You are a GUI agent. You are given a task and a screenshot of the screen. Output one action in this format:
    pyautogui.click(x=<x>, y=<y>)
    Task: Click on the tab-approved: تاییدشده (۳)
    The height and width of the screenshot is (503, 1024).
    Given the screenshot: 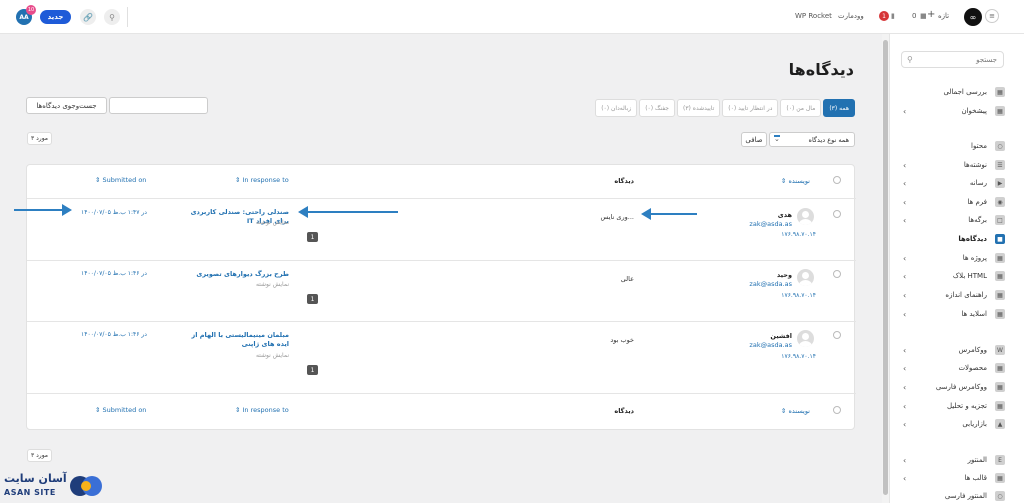 What is the action you would take?
    pyautogui.click(x=698, y=108)
    